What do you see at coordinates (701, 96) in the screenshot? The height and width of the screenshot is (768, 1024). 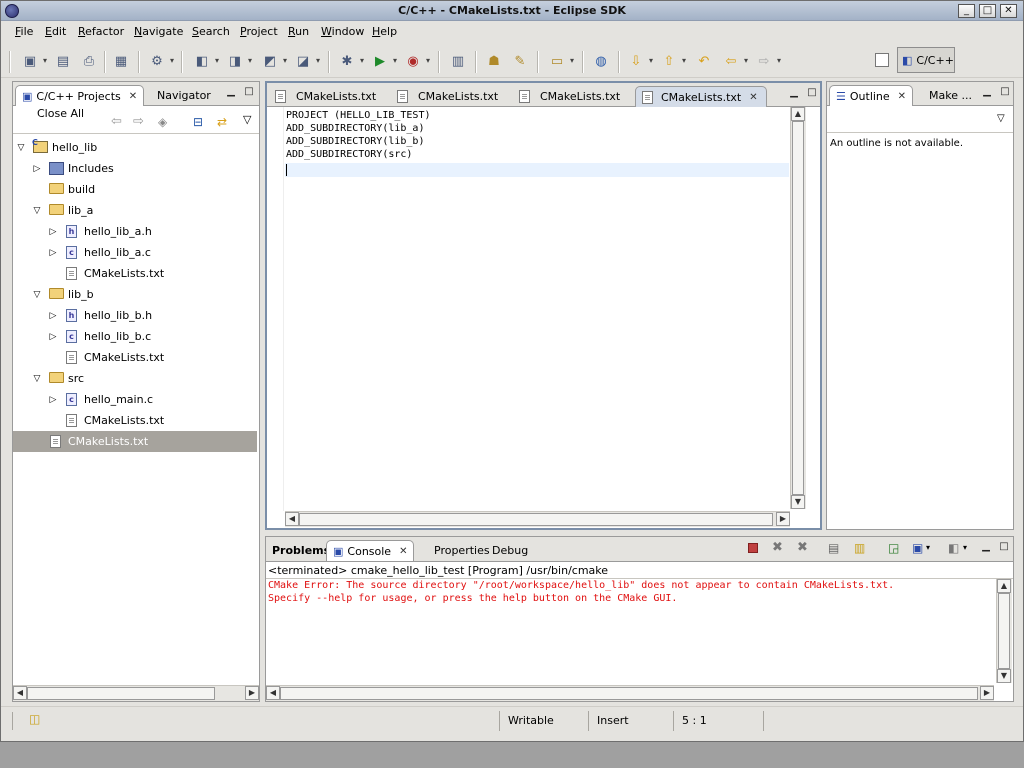 I see `editor-tab-active: CMakeLists.txt ✕` at bounding box center [701, 96].